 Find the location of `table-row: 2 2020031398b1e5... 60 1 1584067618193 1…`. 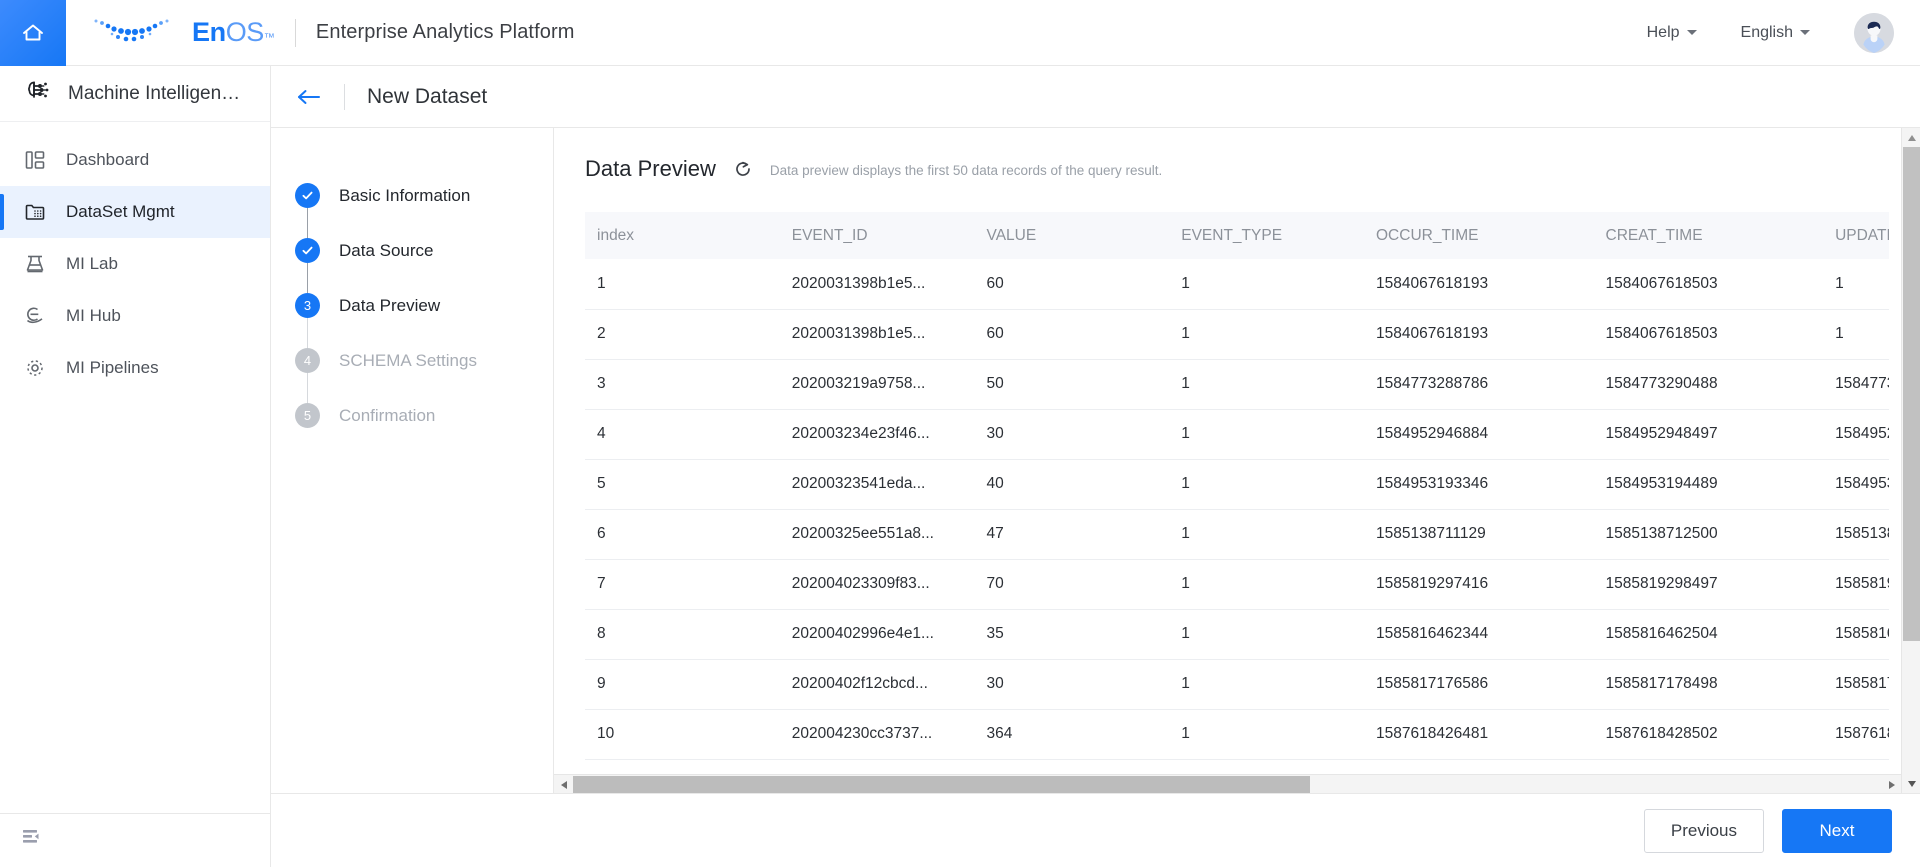

table-row: 2 2020031398b1e5... 60 1 1584067618193 1… is located at coordinates (1237, 334).